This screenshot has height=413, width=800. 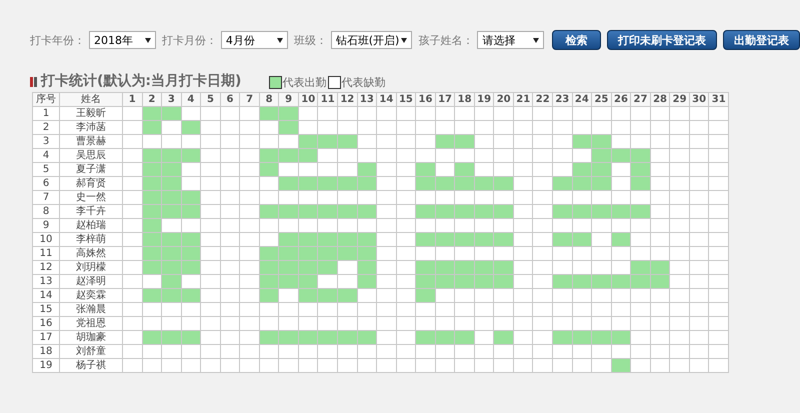 What do you see at coordinates (46, 99) in the screenshot?
I see `column-header: 序号` at bounding box center [46, 99].